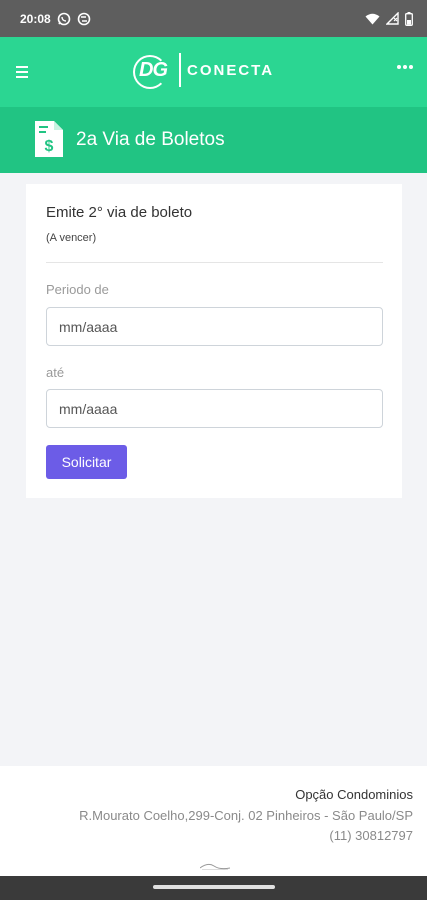 The width and height of the screenshot is (427, 900). I want to click on status-right, so click(389, 18).